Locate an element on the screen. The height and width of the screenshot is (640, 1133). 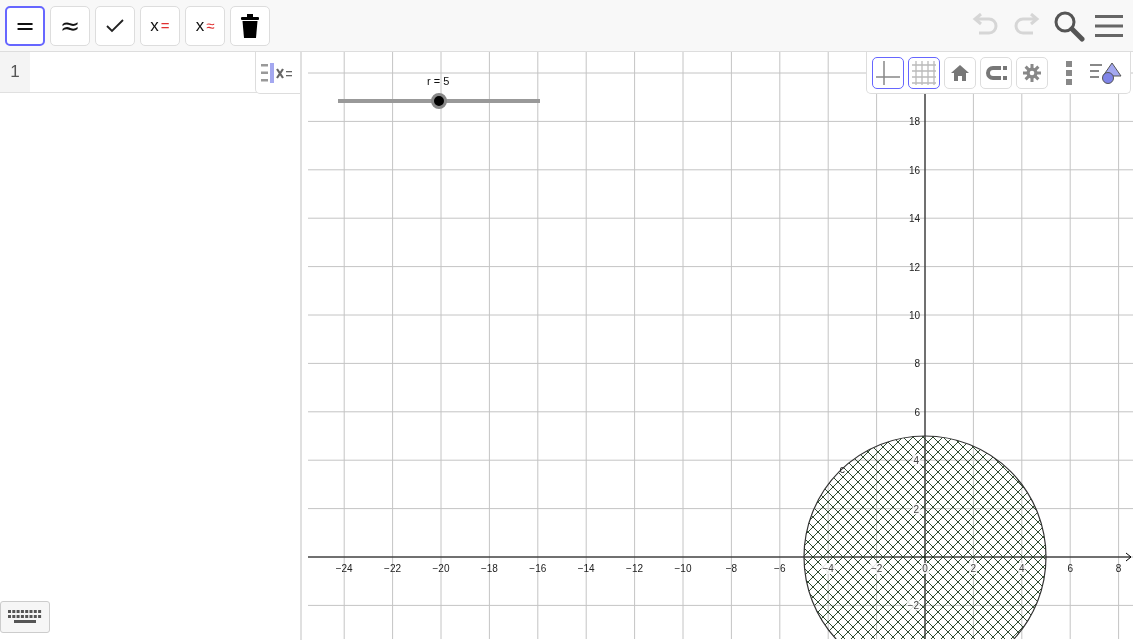
magnet-button is located at coordinates (996, 72).